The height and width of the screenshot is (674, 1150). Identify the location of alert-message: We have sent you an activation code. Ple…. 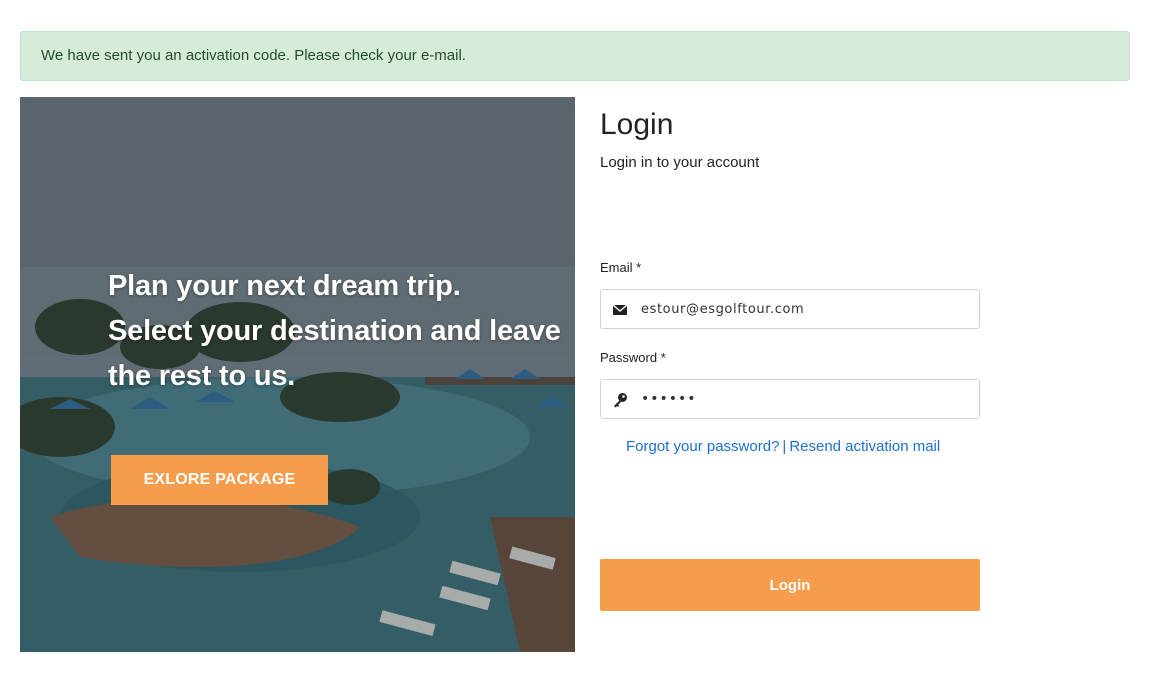
(253, 55).